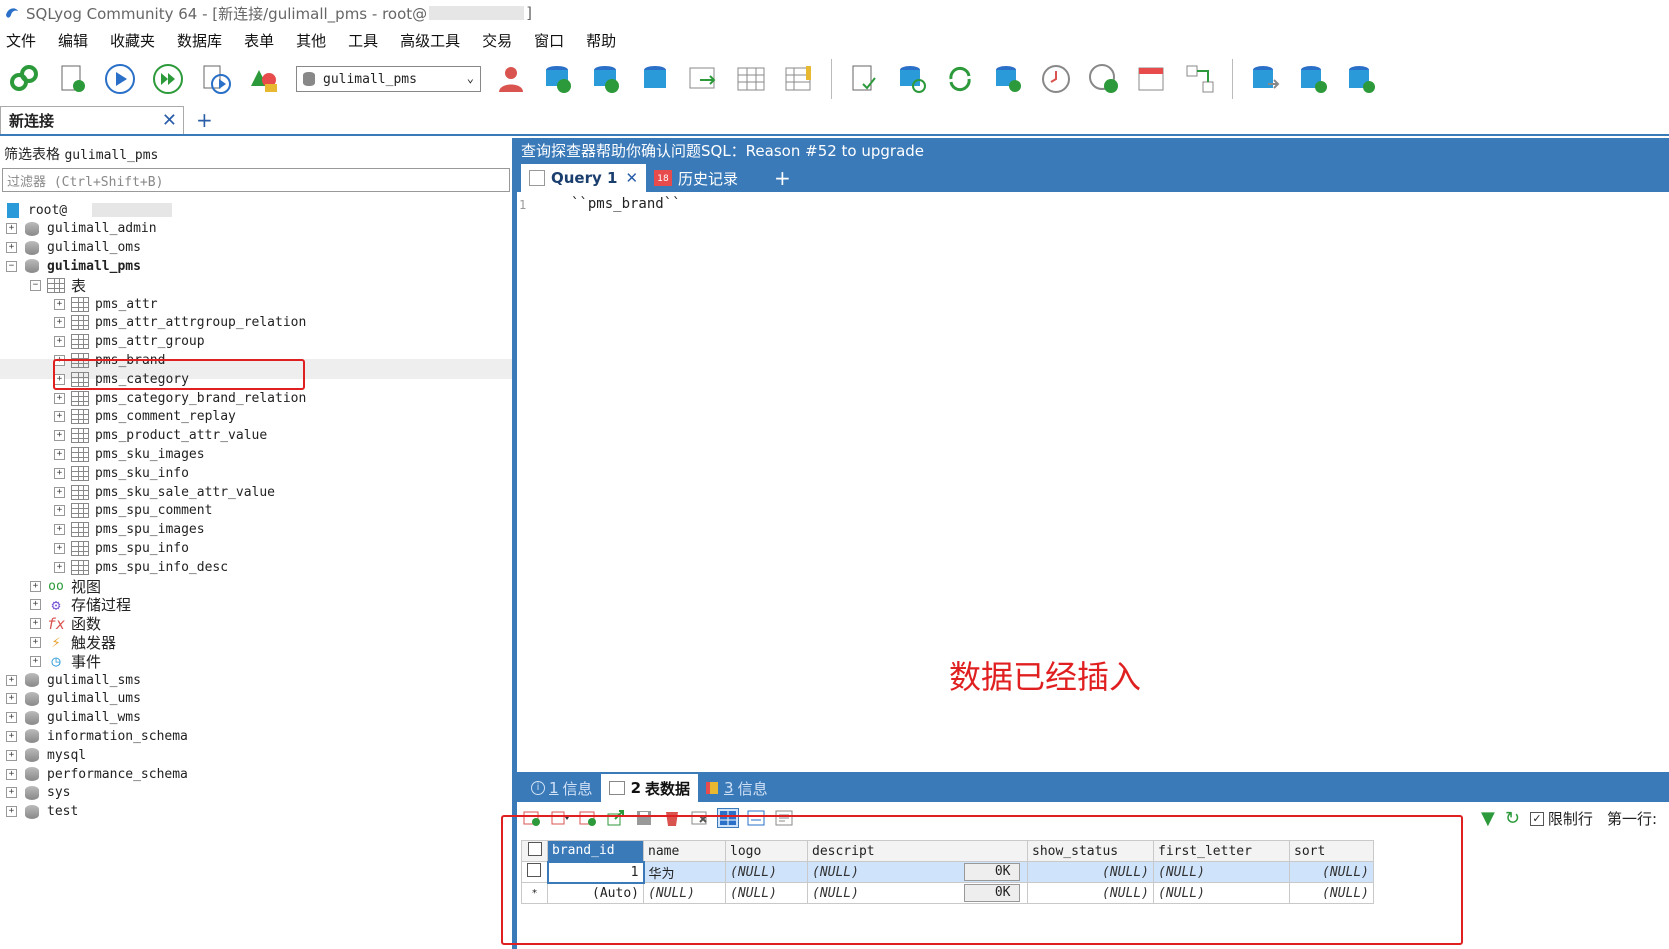  What do you see at coordinates (80, 605) in the screenshot?
I see `tree-folder: + ⚙ 存储过程` at bounding box center [80, 605].